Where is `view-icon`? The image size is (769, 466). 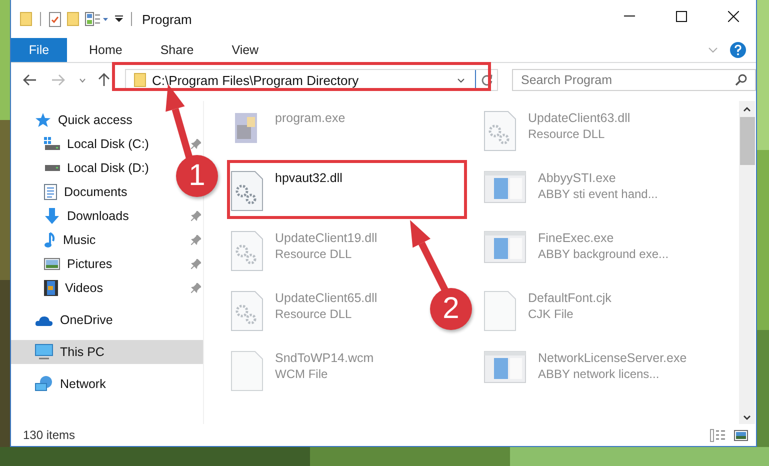 view-icon is located at coordinates (97, 19).